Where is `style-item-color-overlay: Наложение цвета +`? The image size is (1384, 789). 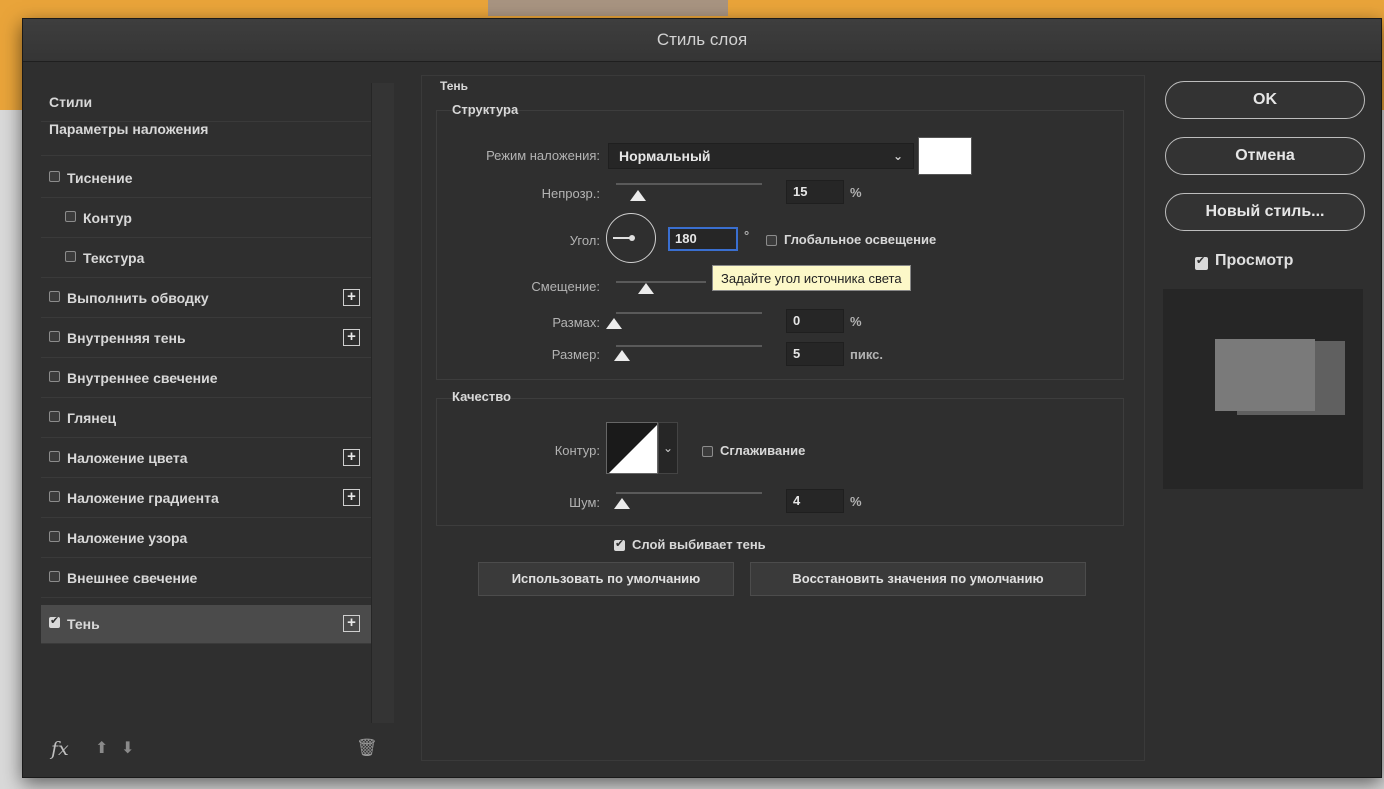
style-item-color-overlay: Наложение цвета + is located at coordinates (206, 458).